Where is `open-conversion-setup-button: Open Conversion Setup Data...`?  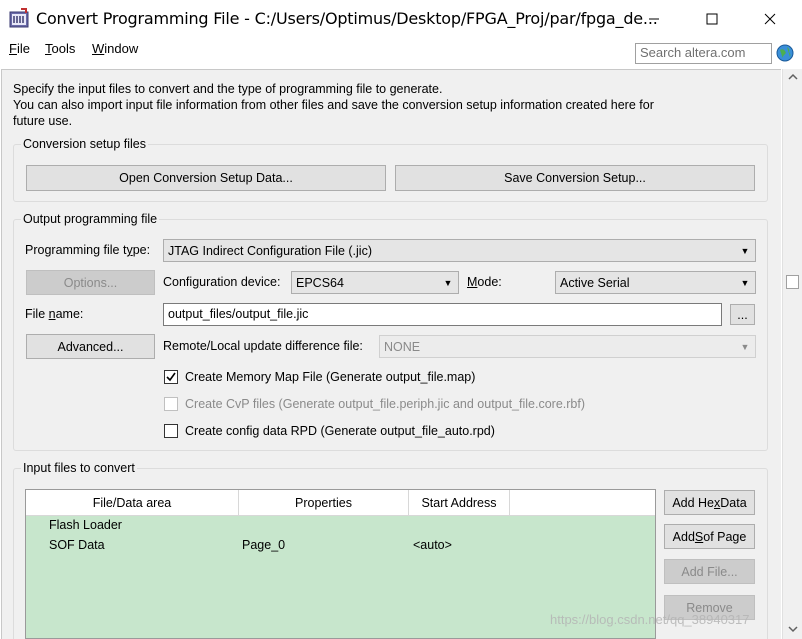 open-conversion-setup-button: Open Conversion Setup Data... is located at coordinates (206, 178).